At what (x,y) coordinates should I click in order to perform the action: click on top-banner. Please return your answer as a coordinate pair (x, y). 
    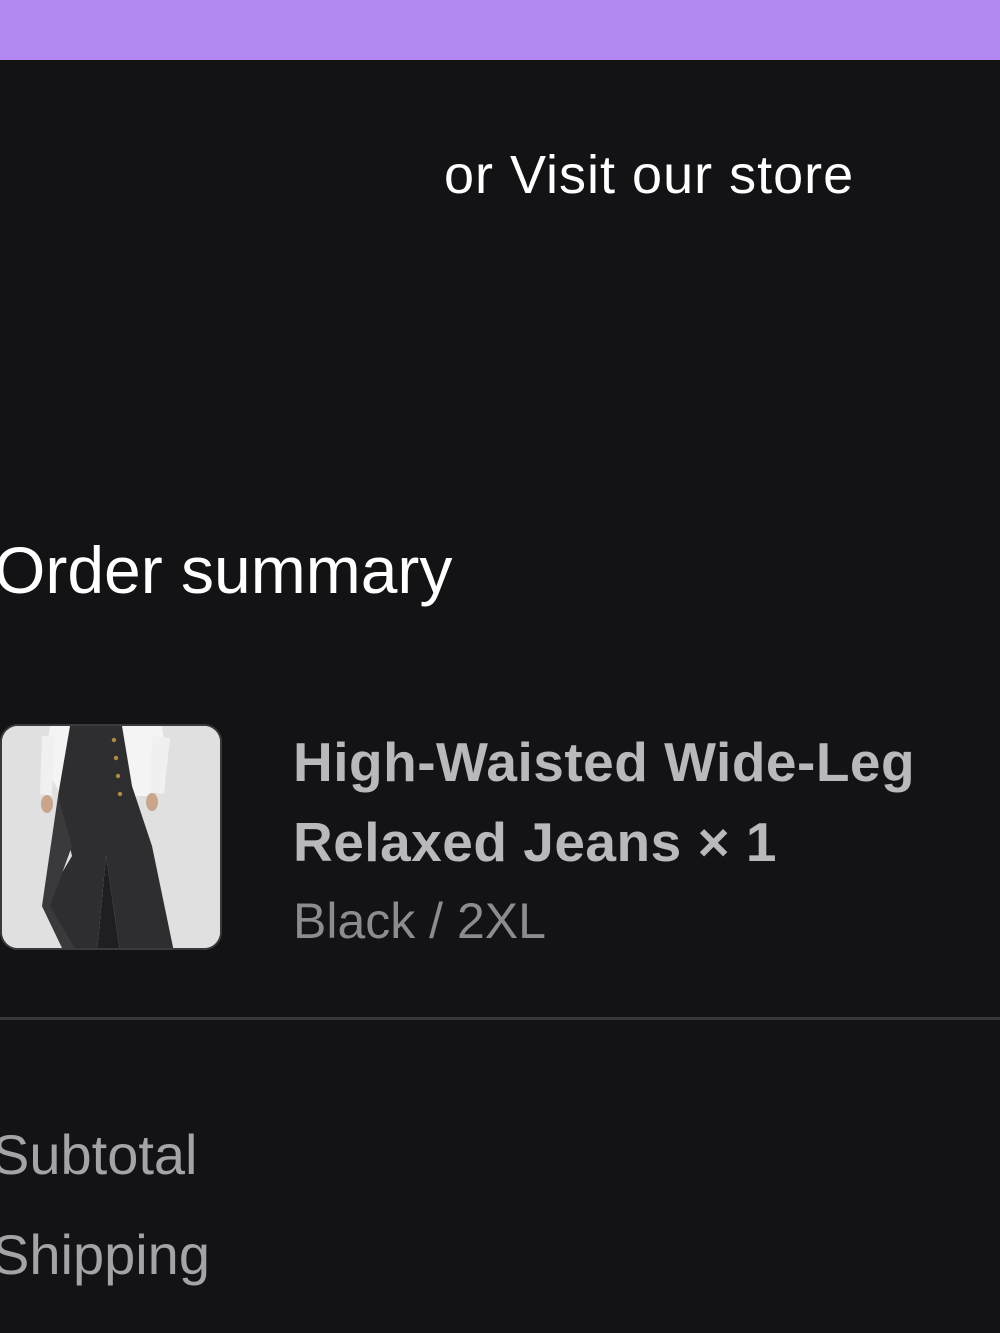
    Looking at the image, I should click on (500, 30).